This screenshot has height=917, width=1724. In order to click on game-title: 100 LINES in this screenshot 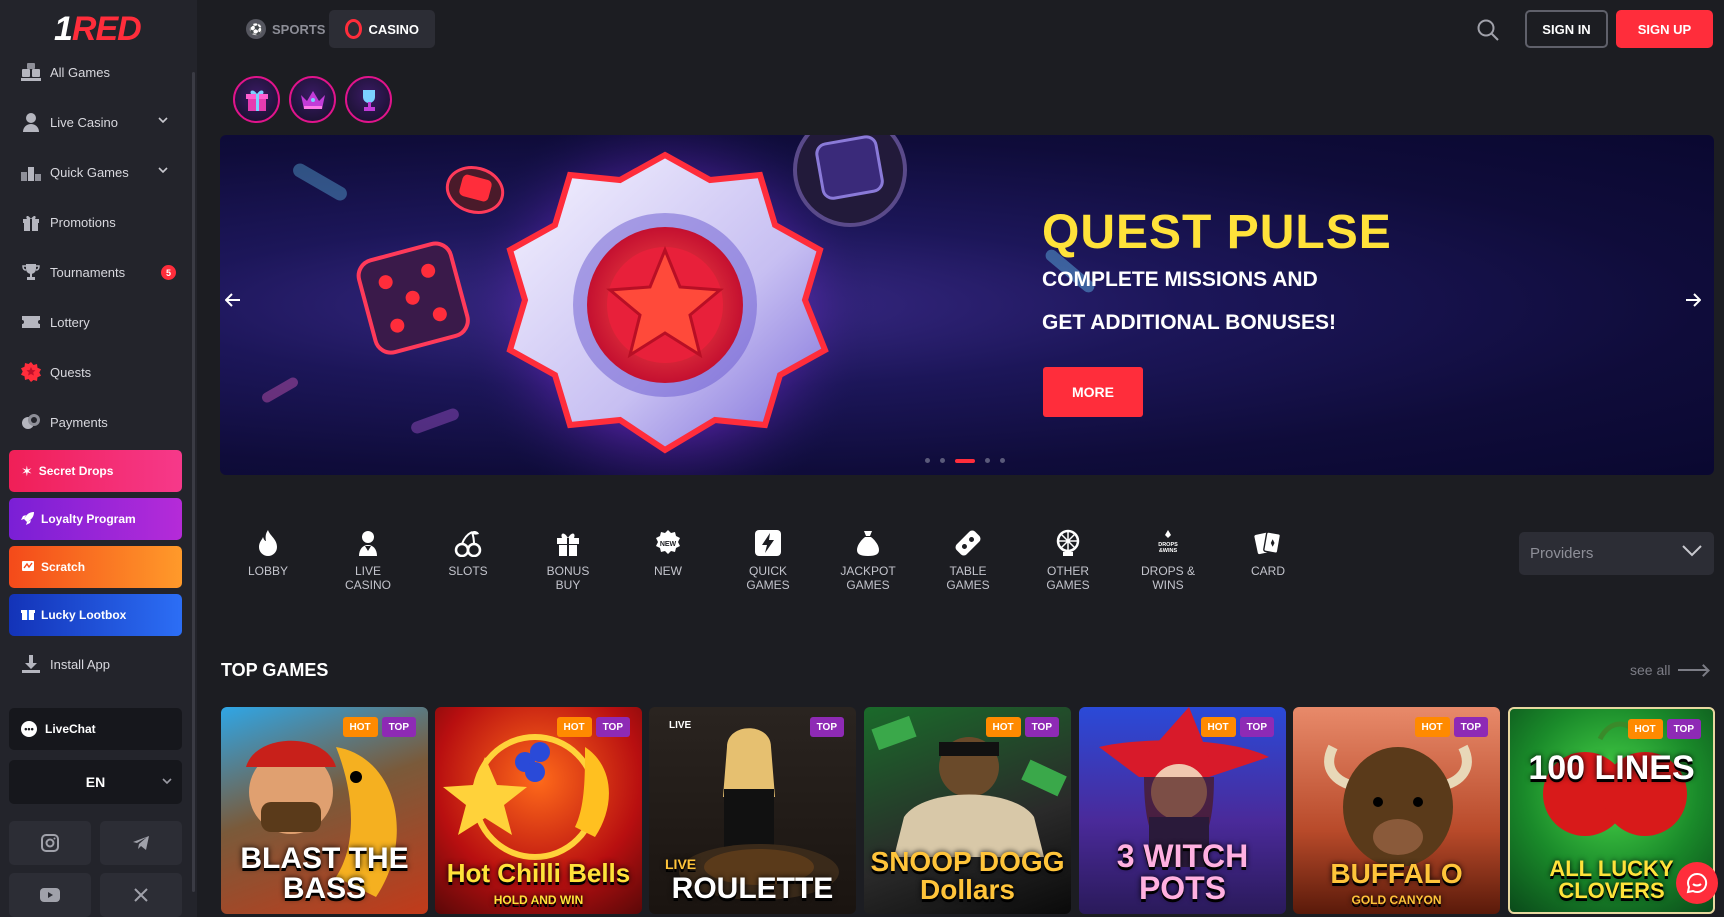, I will do `click(1611, 768)`.